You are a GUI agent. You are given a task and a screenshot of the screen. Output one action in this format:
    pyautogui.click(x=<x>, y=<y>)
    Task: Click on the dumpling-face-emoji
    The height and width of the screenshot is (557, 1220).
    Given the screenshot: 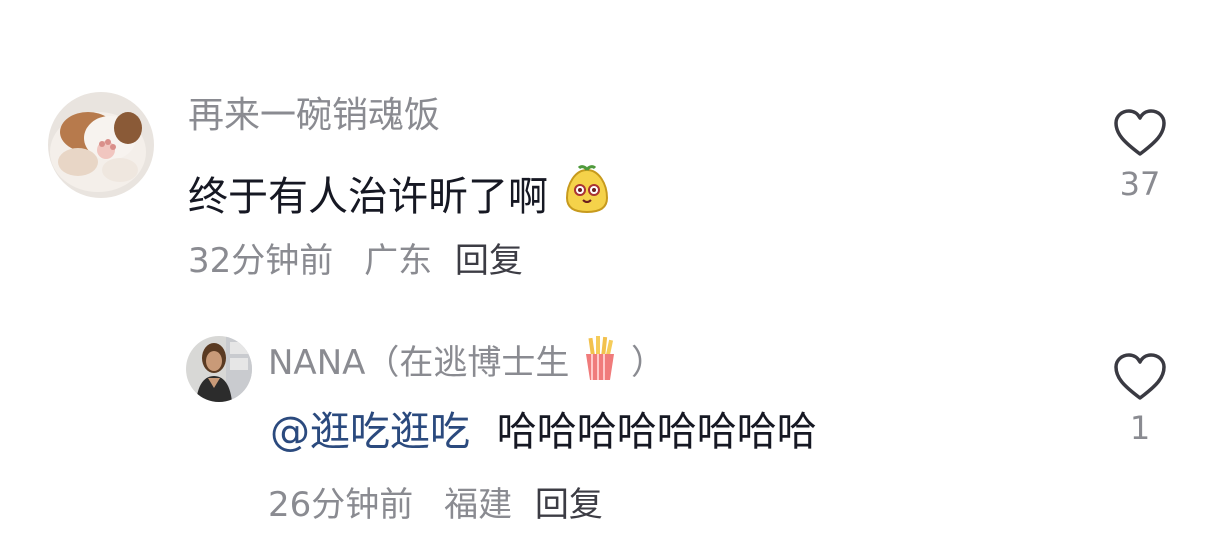 What is the action you would take?
    pyautogui.click(x=587, y=196)
    